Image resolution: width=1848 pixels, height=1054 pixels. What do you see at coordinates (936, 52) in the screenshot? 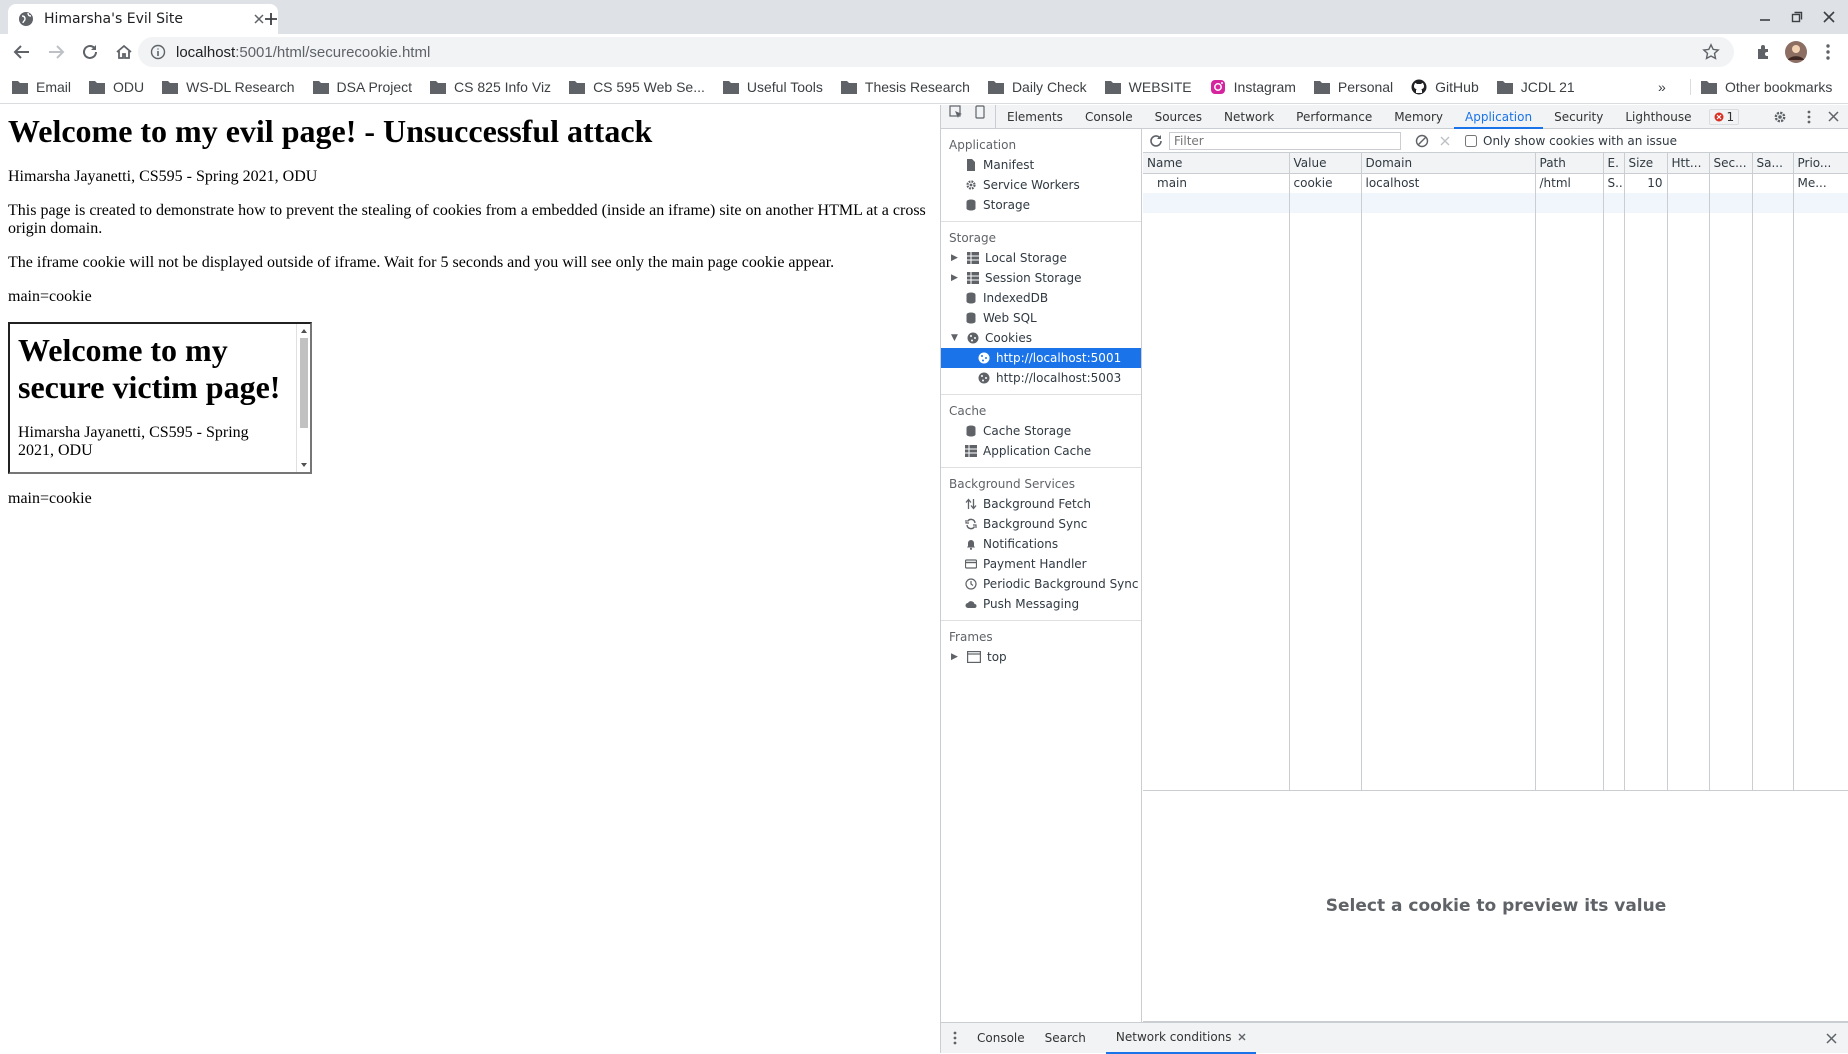
I see `address-bar: localhost:5001/html/securecookie.html` at bounding box center [936, 52].